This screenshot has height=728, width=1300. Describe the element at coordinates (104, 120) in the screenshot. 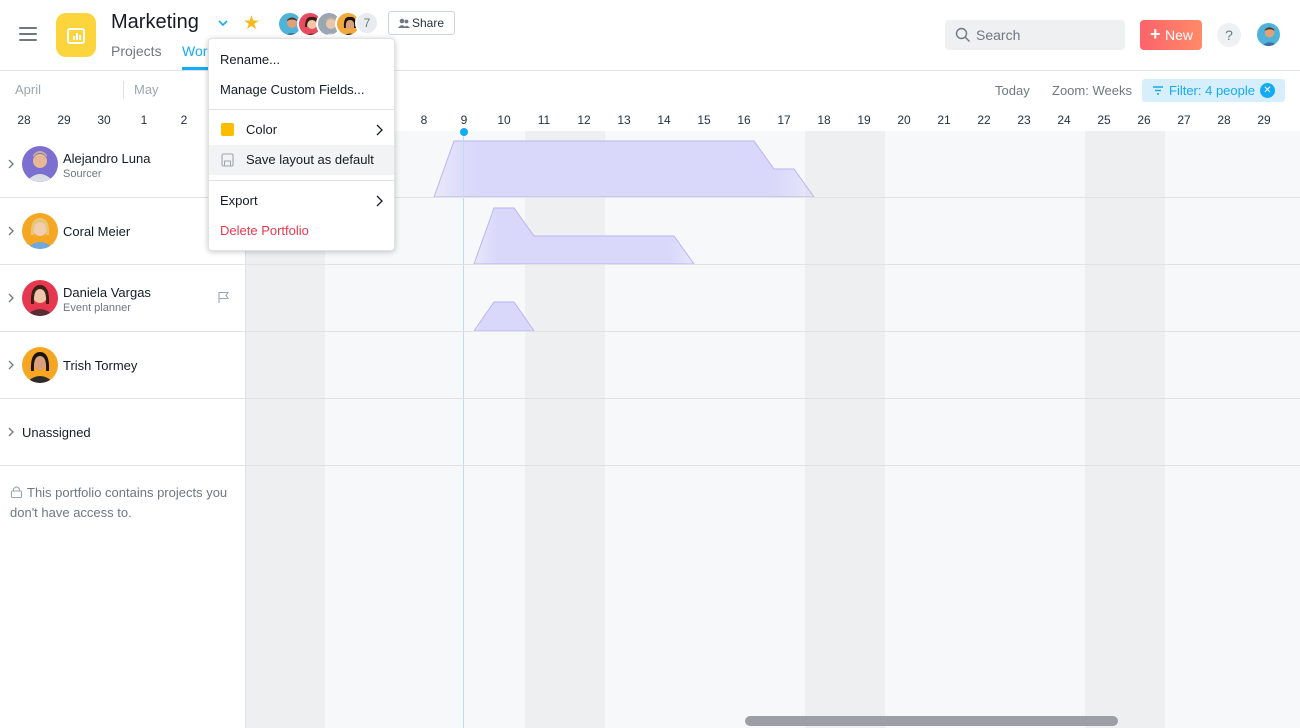

I see `day-label: 30` at that location.